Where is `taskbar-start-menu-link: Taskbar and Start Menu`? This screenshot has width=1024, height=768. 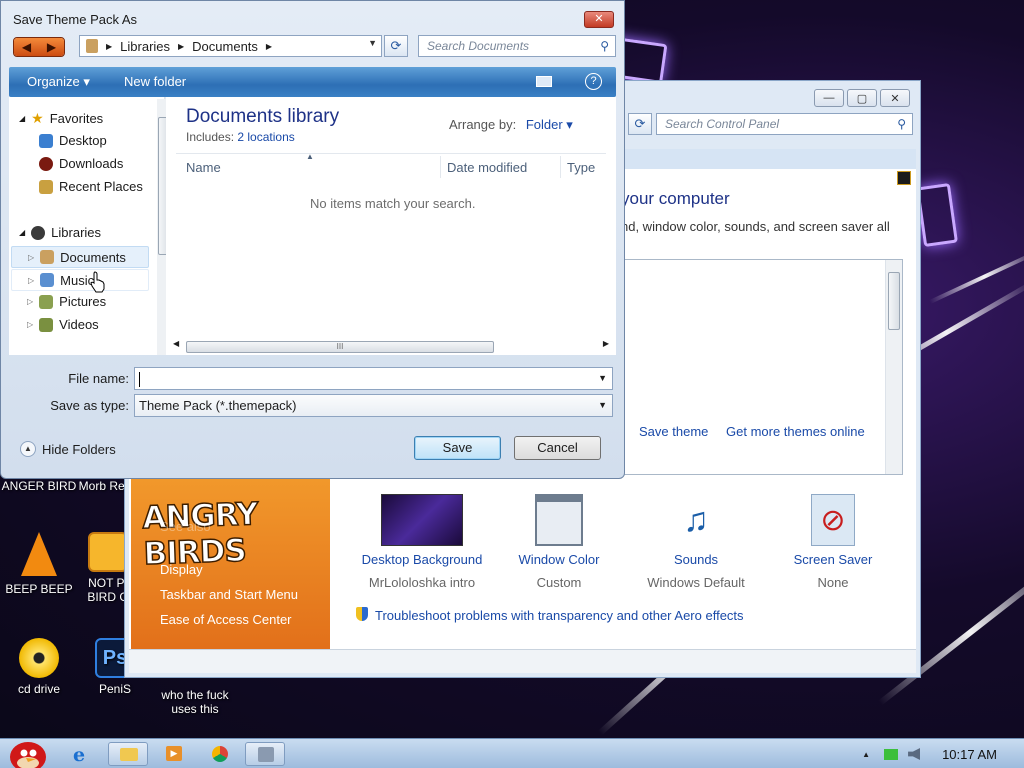 taskbar-start-menu-link: Taskbar and Start Menu is located at coordinates (229, 594).